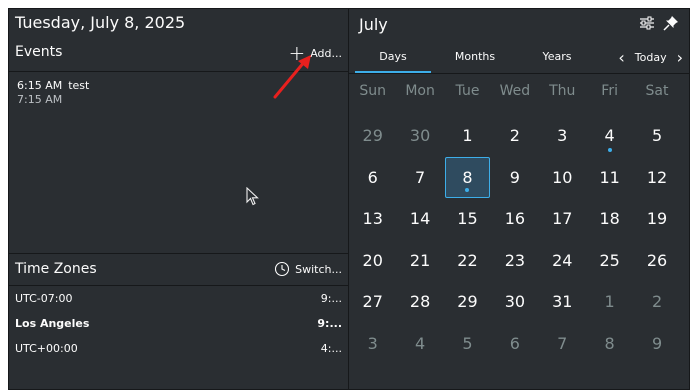 Image resolution: width=690 pixels, height=390 pixels. Describe the element at coordinates (562, 178) in the screenshot. I see `day-cell: 10` at that location.